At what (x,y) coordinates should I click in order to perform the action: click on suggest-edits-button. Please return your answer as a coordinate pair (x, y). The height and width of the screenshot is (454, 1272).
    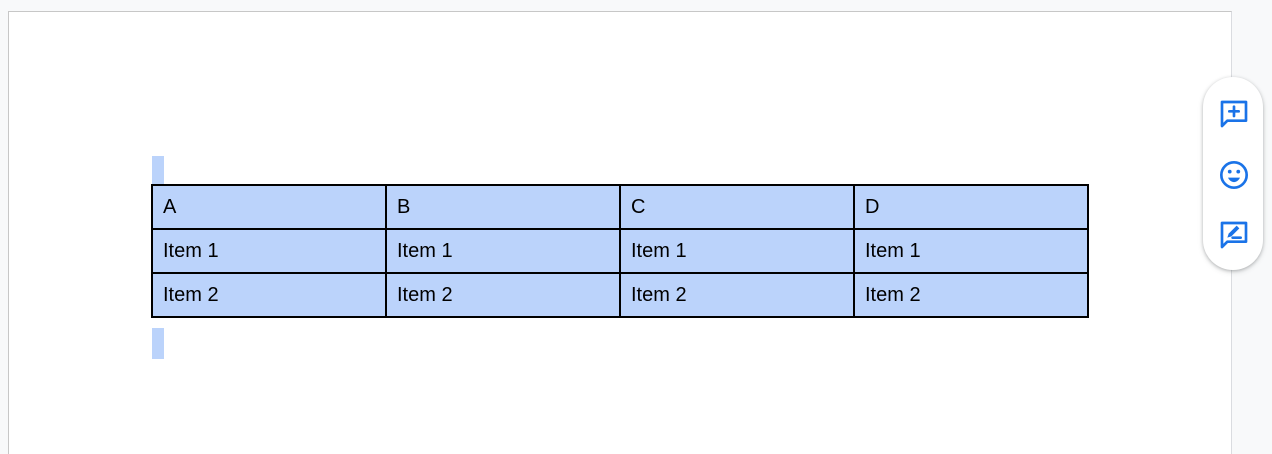
    Looking at the image, I should click on (1234, 235).